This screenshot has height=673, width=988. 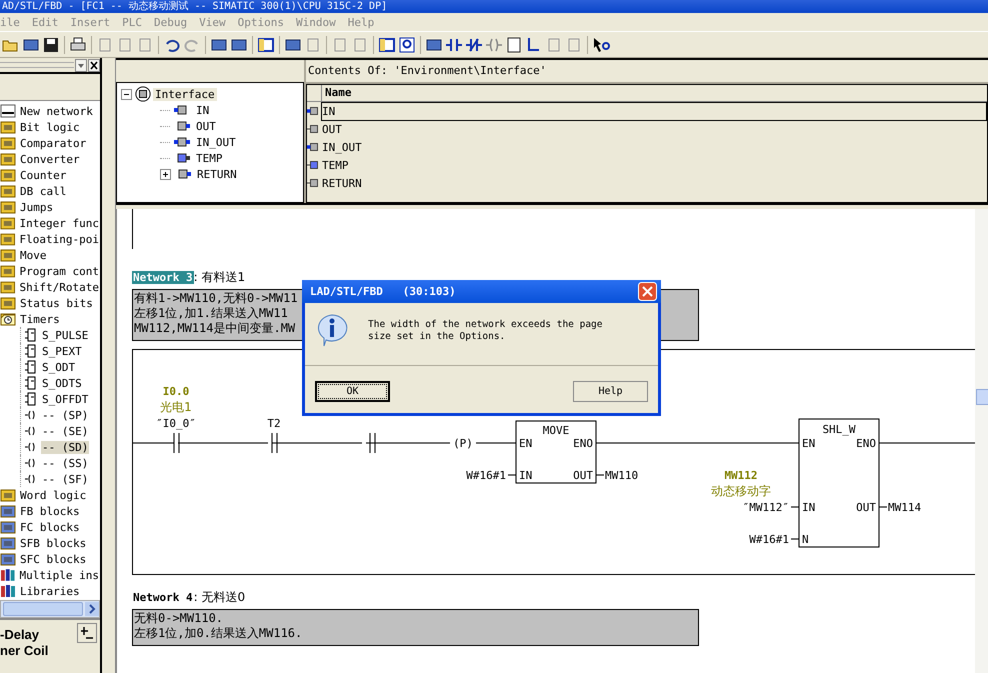 I want to click on catalog-item: S_OFFDT, so click(x=65, y=399).